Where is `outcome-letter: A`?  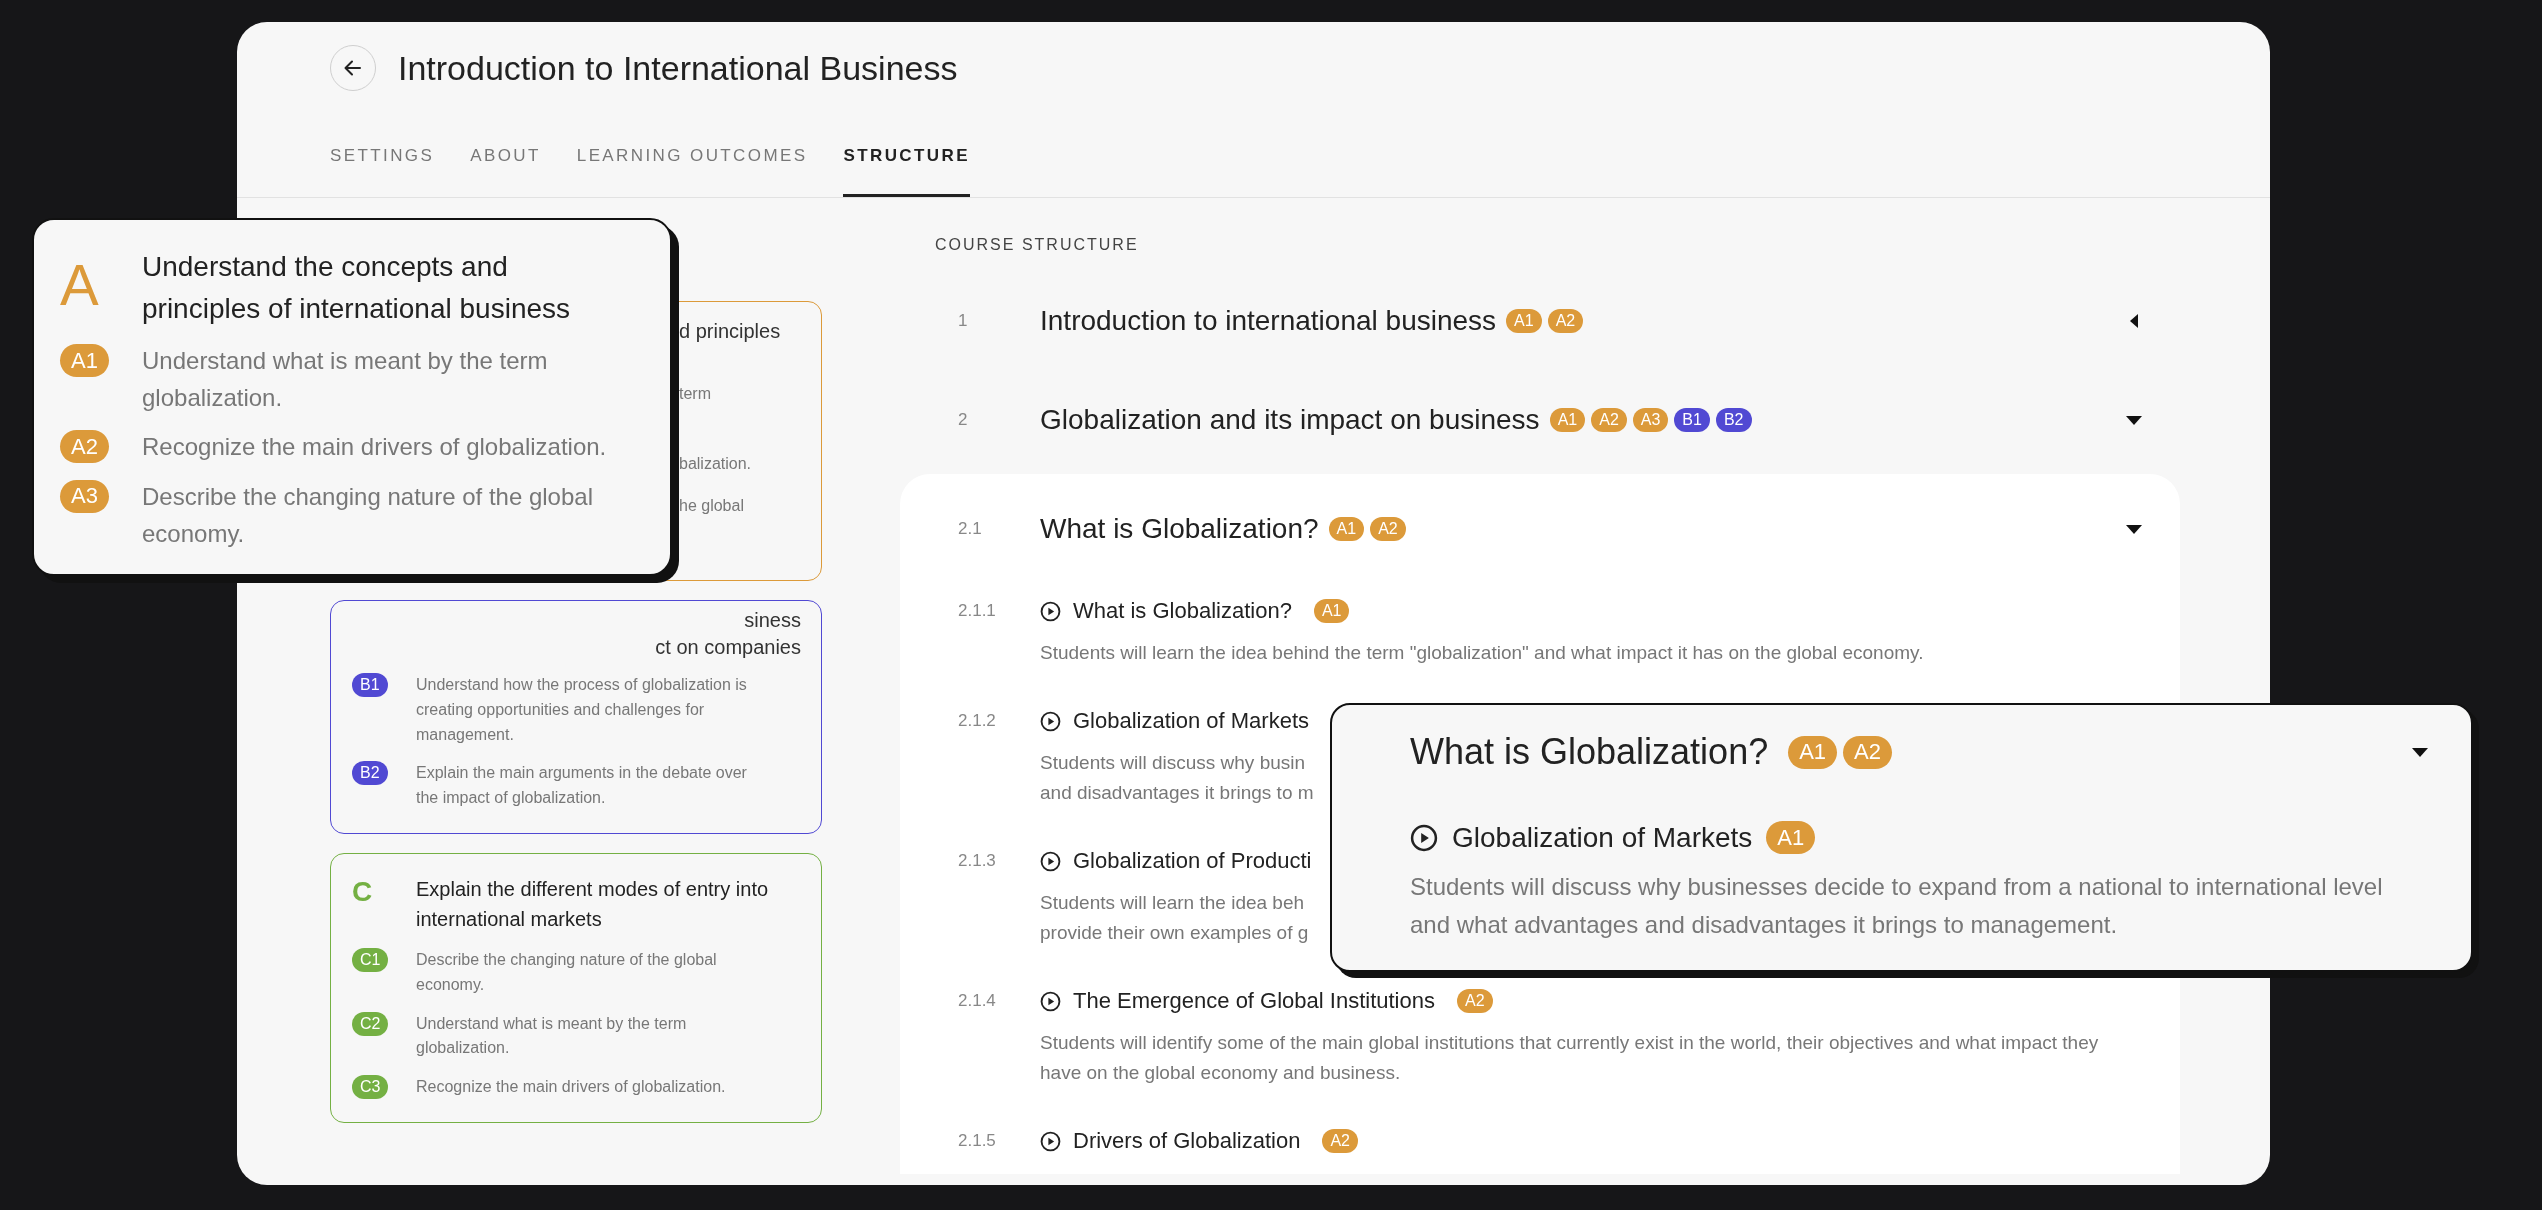 outcome-letter: A is located at coordinates (79, 285).